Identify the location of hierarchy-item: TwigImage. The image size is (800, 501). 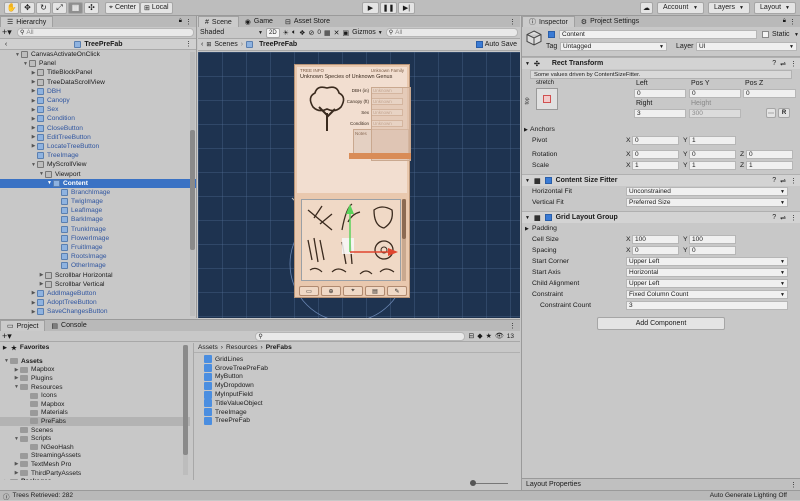
(98, 201).